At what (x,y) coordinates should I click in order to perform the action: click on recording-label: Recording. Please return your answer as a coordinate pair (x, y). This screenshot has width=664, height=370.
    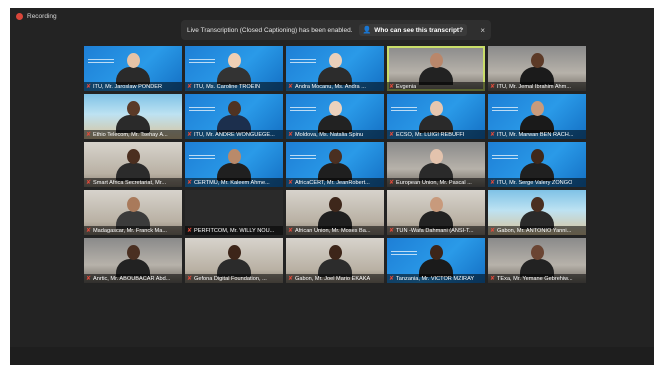
    Looking at the image, I should click on (42, 16).